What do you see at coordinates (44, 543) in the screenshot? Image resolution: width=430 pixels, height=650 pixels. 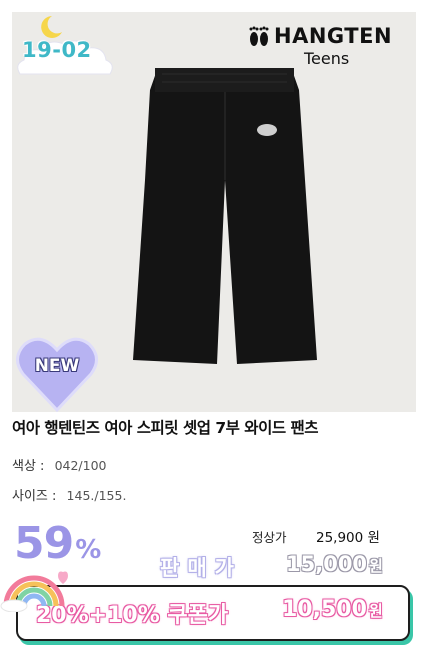 I see `discount-value: 59` at bounding box center [44, 543].